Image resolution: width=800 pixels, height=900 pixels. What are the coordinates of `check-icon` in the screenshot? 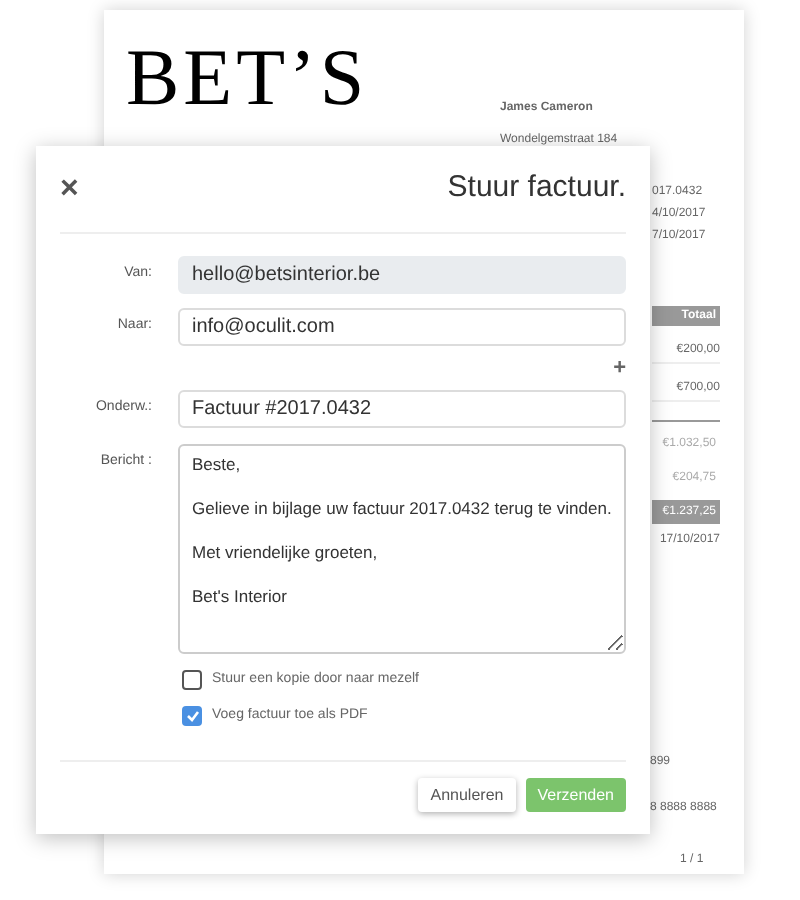 It's located at (192, 715).